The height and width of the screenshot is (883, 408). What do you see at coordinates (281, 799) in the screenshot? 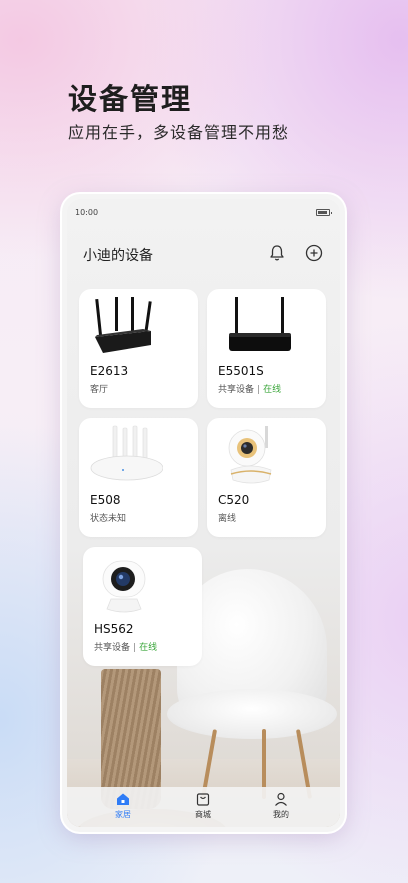
I see `user-icon` at bounding box center [281, 799].